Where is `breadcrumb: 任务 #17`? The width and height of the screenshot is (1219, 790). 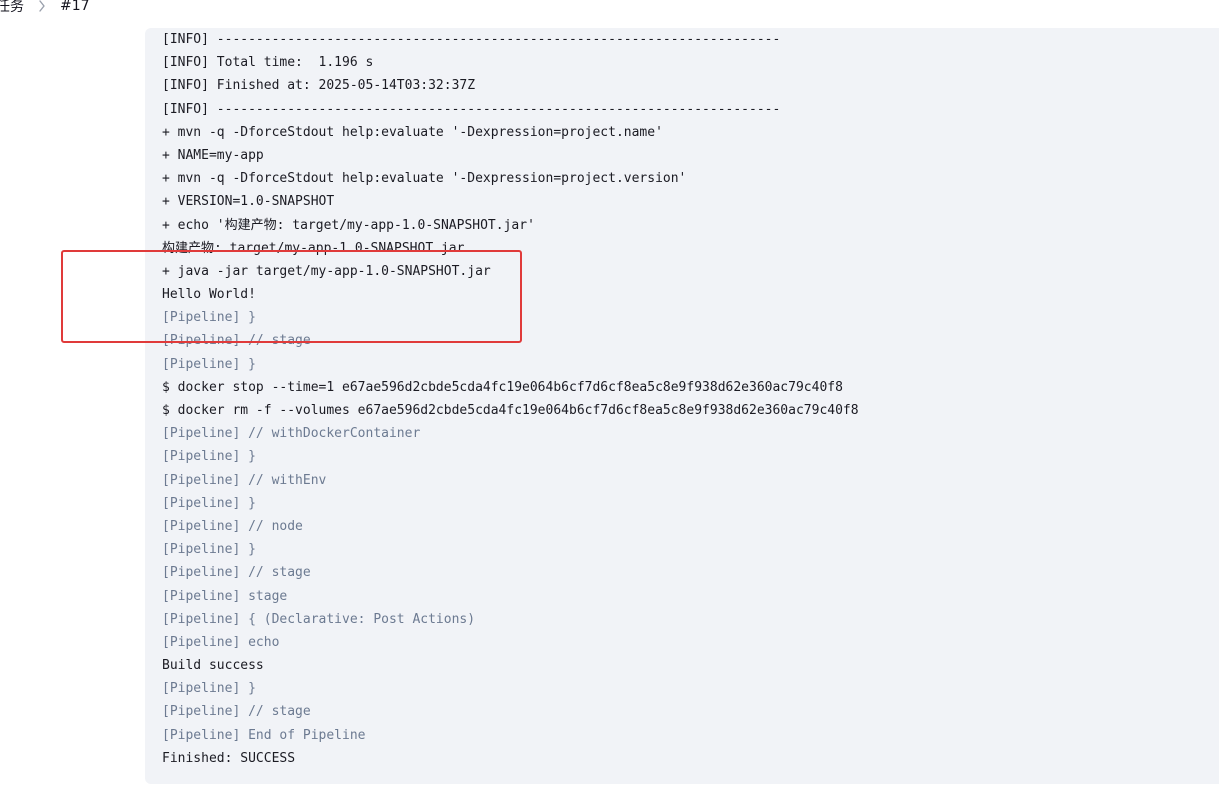 breadcrumb: 任务 #17 is located at coordinates (45, 10).